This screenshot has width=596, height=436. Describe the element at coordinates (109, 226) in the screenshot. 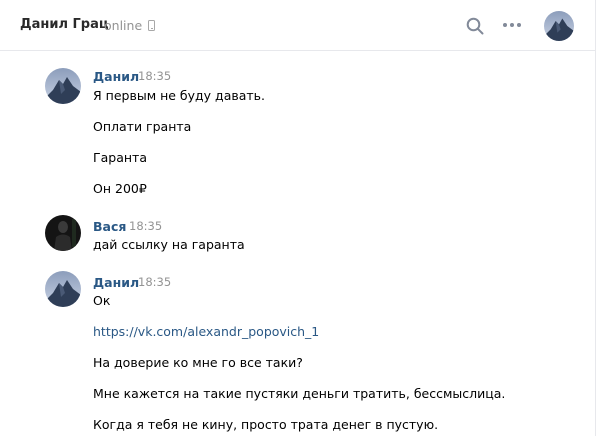

I see `message-author: Вася` at that location.